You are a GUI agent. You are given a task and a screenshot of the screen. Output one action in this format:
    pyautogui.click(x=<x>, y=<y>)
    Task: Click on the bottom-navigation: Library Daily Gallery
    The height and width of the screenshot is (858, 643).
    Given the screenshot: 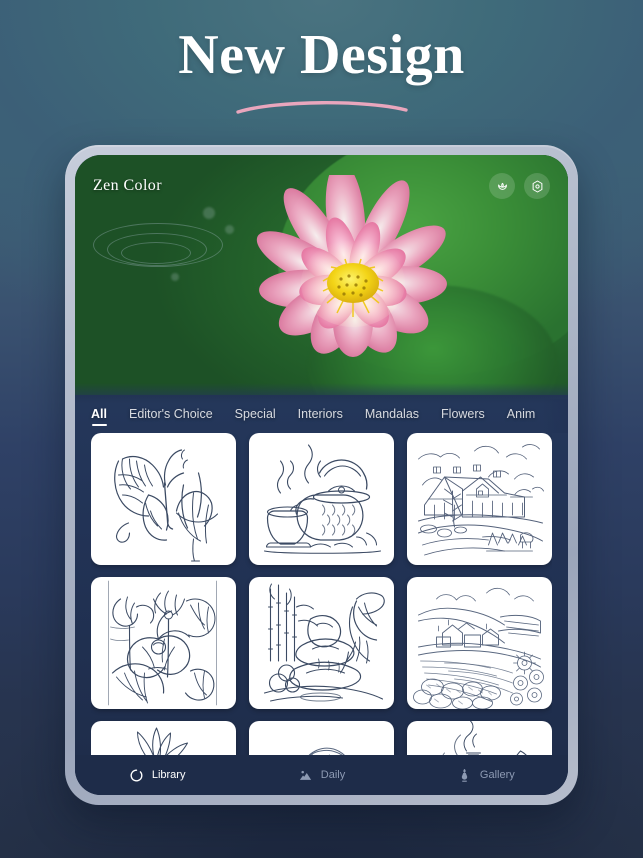 What is the action you would take?
    pyautogui.click(x=321, y=775)
    